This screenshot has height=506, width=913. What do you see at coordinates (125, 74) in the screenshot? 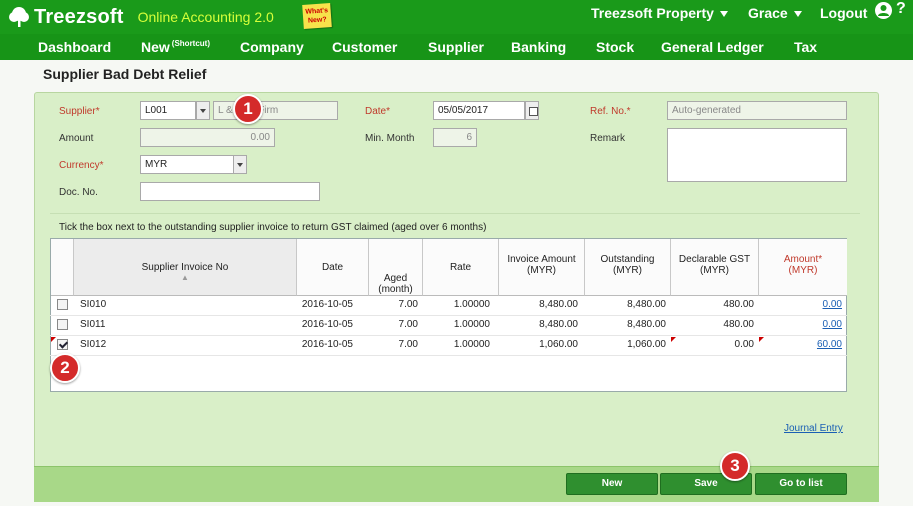
I see `page-title: Supplier Bad Debt Relief` at bounding box center [125, 74].